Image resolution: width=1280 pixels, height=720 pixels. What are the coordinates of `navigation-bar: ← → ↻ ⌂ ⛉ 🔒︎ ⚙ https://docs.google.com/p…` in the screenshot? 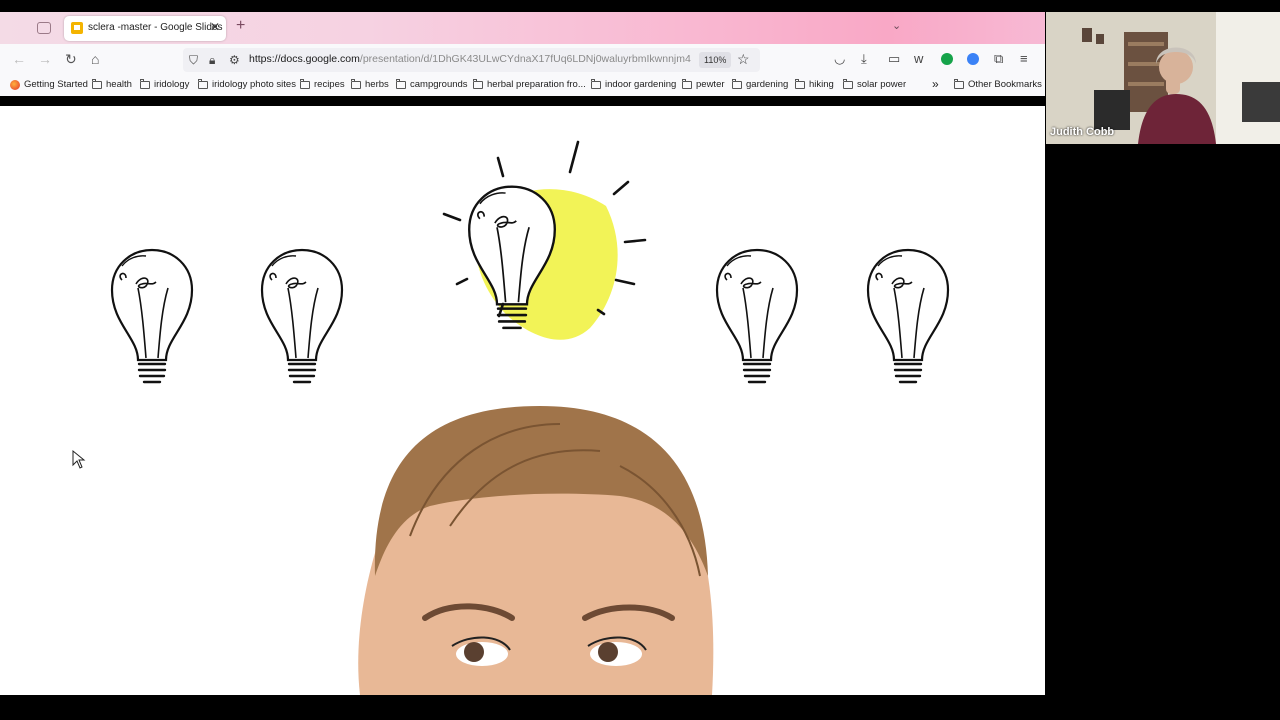 It's located at (522, 60).